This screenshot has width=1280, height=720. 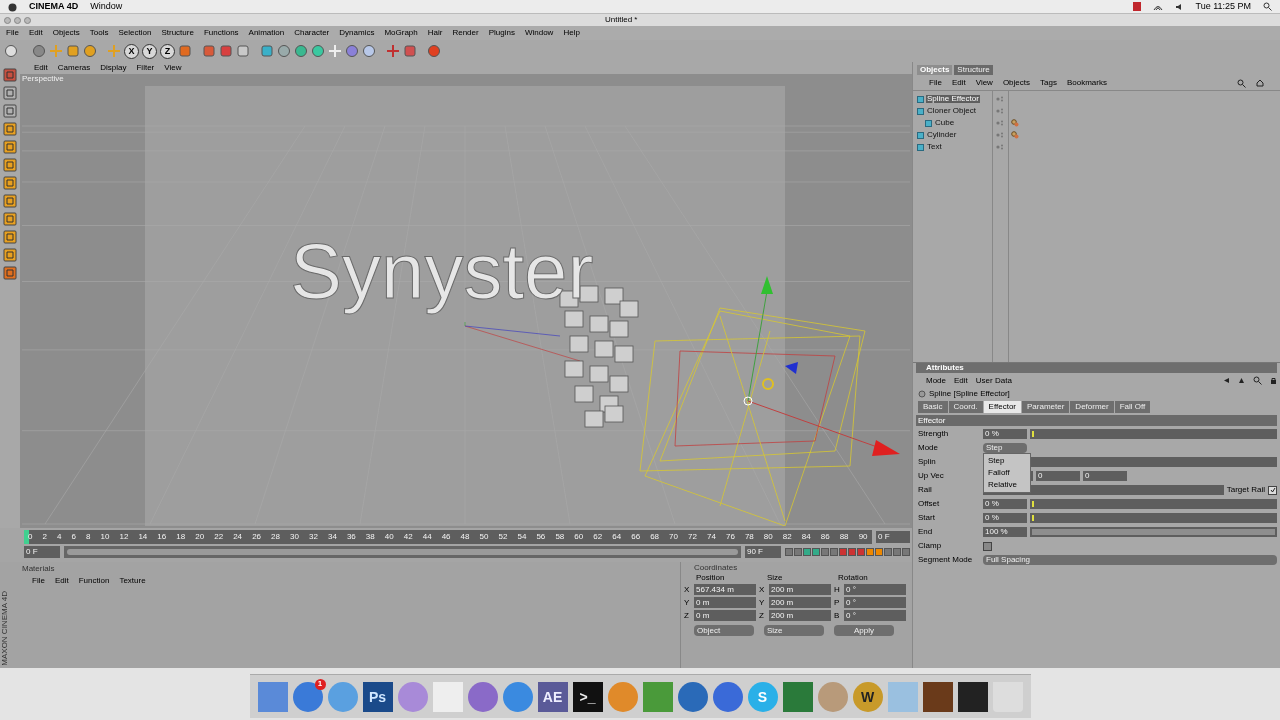 I want to click on field-label: Up Vec, so click(x=931, y=476).